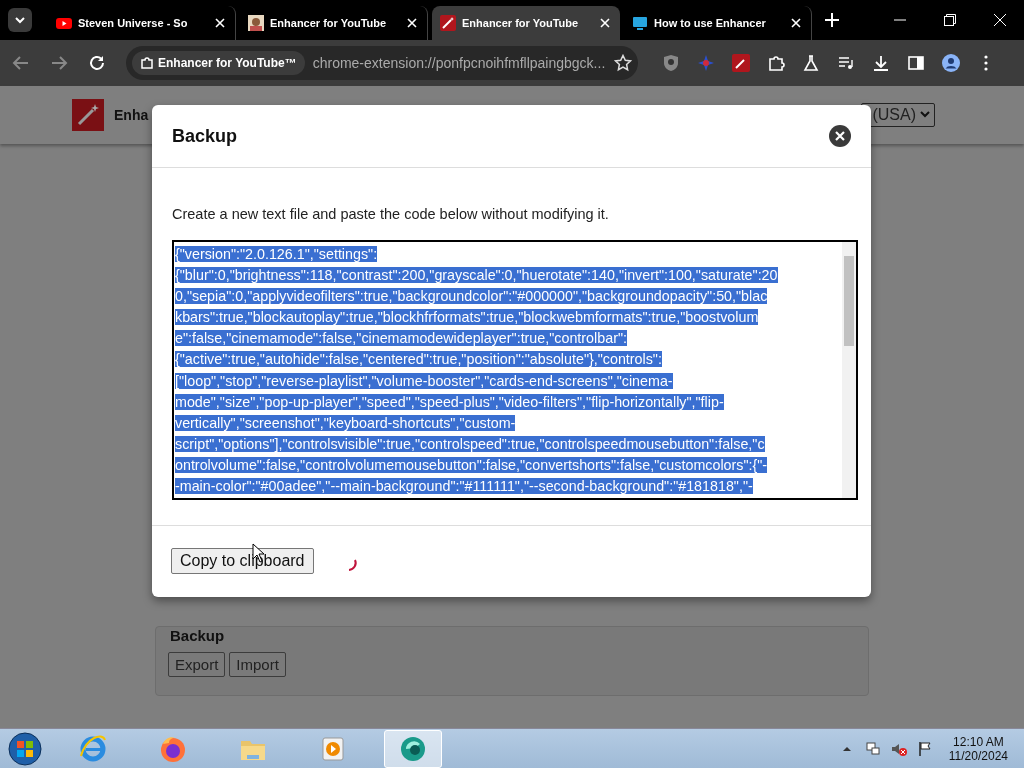  Describe the element at coordinates (97, 63) in the screenshot. I see `reload-icon` at that location.